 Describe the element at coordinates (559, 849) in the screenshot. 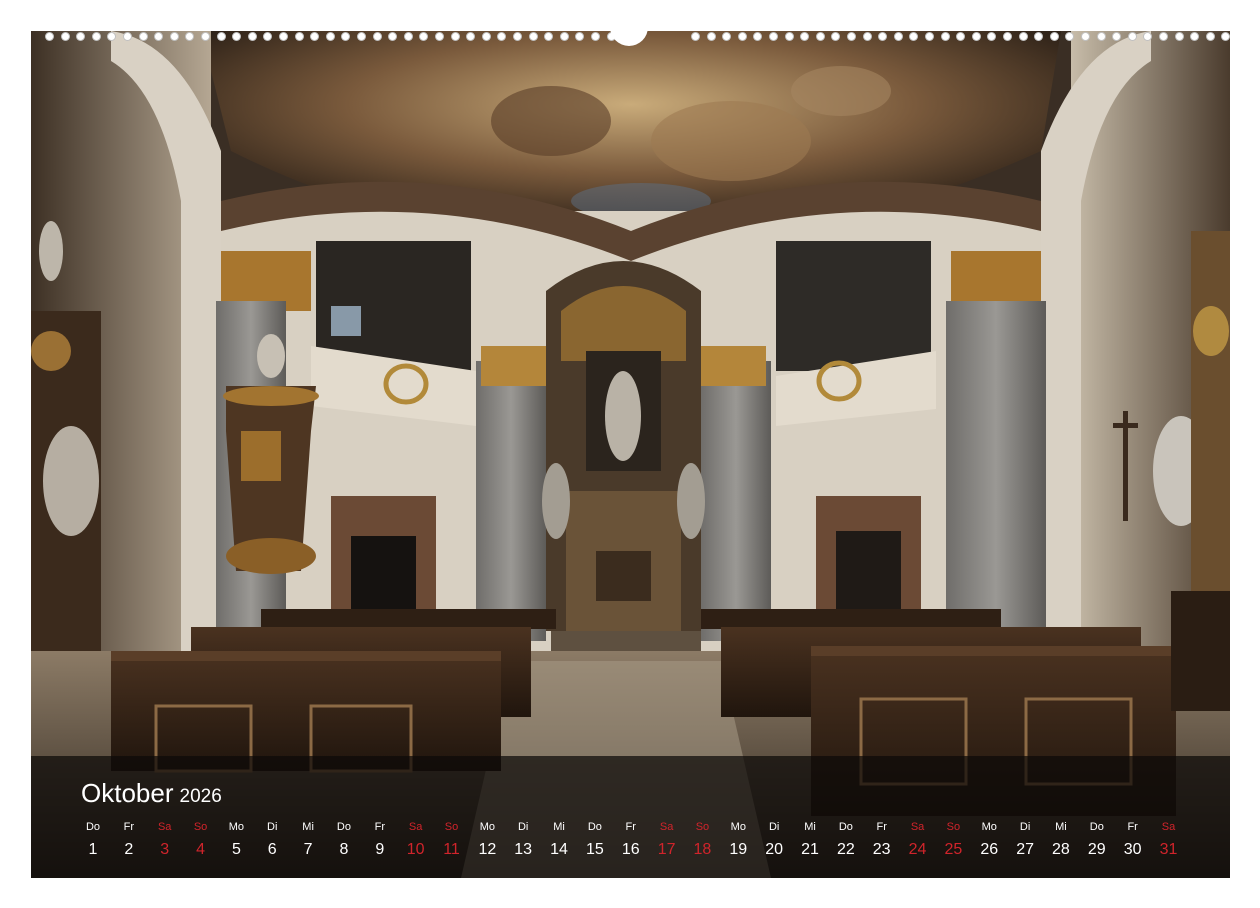

I see `day-number: 14` at that location.